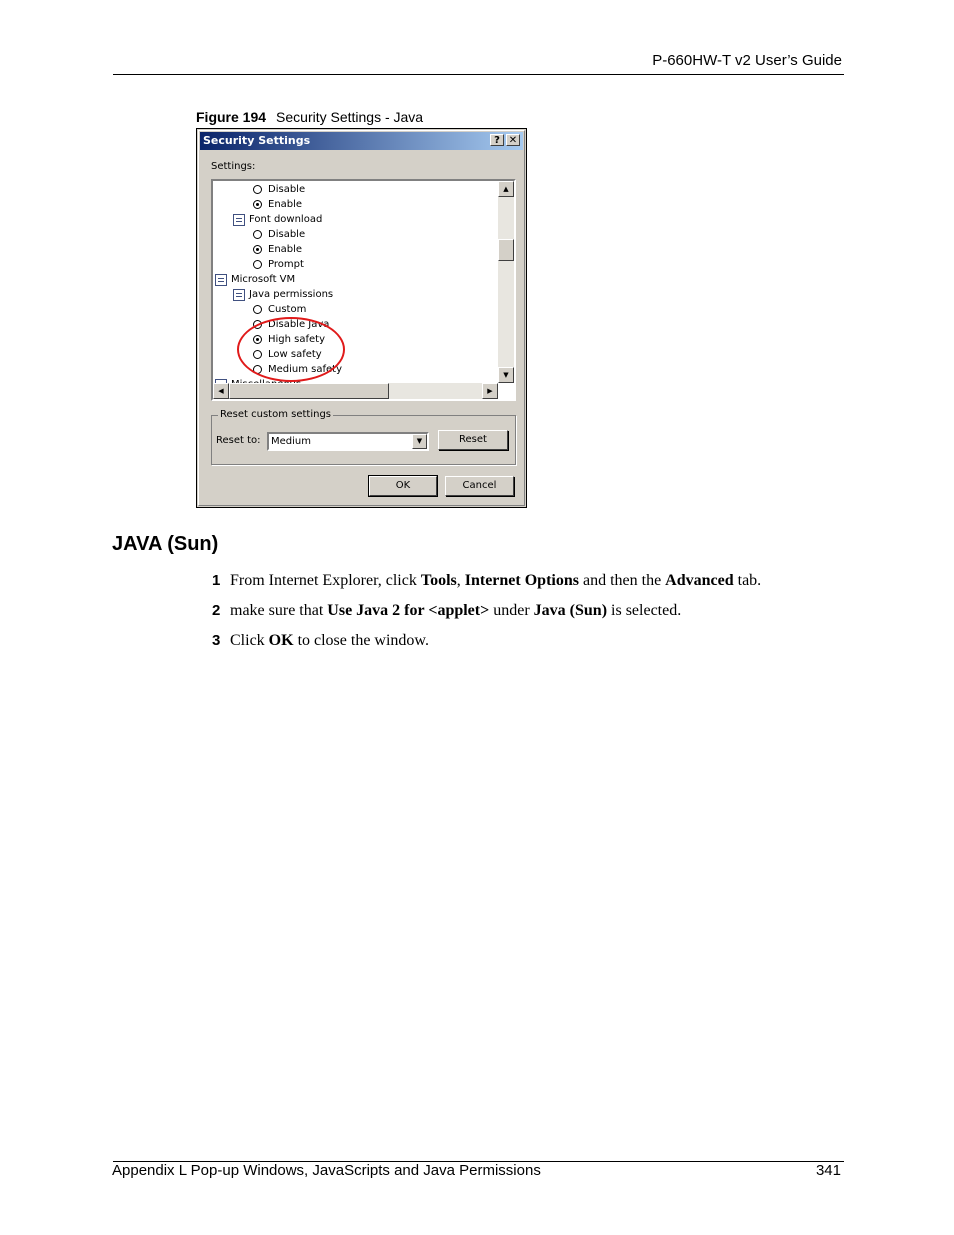  Describe the element at coordinates (506, 189) in the screenshot. I see `scroll-up-arrow-icon: ▲` at that location.